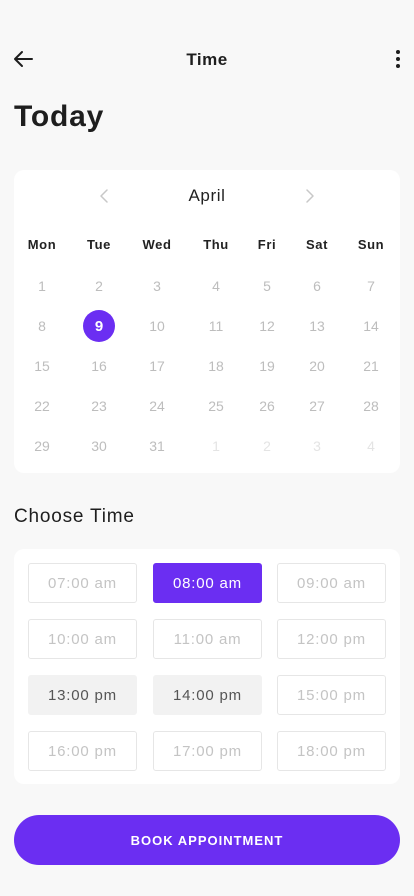 This screenshot has width=414, height=896. I want to click on calendar-day: 19, so click(267, 366).